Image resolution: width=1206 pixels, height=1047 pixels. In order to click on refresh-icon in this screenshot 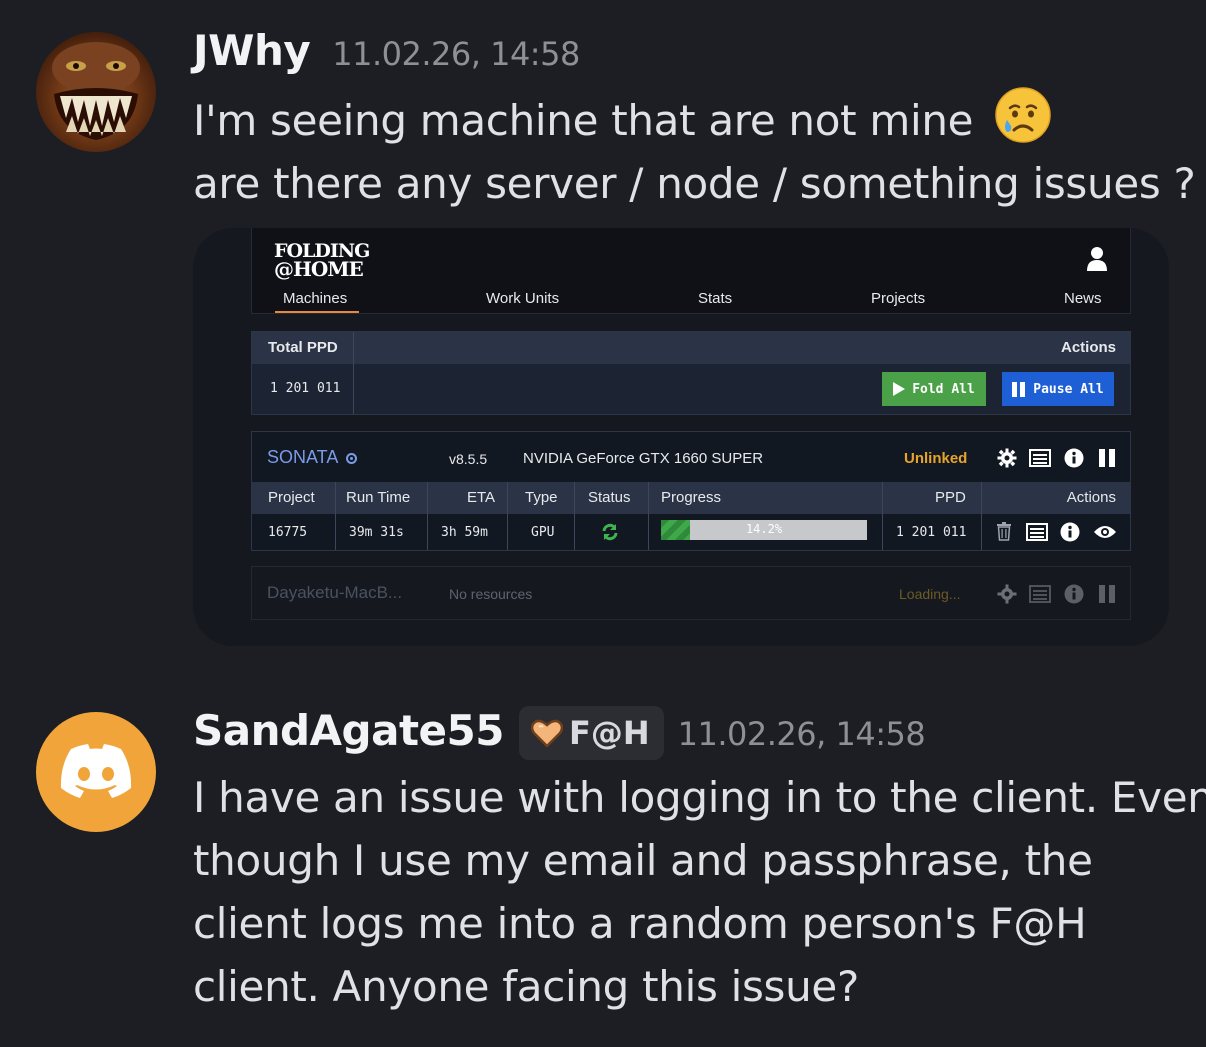, I will do `click(610, 532)`.